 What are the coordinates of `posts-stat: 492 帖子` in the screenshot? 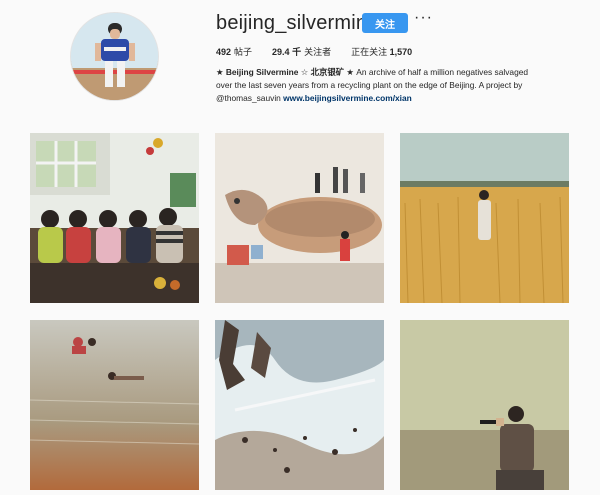 It's located at (234, 51).